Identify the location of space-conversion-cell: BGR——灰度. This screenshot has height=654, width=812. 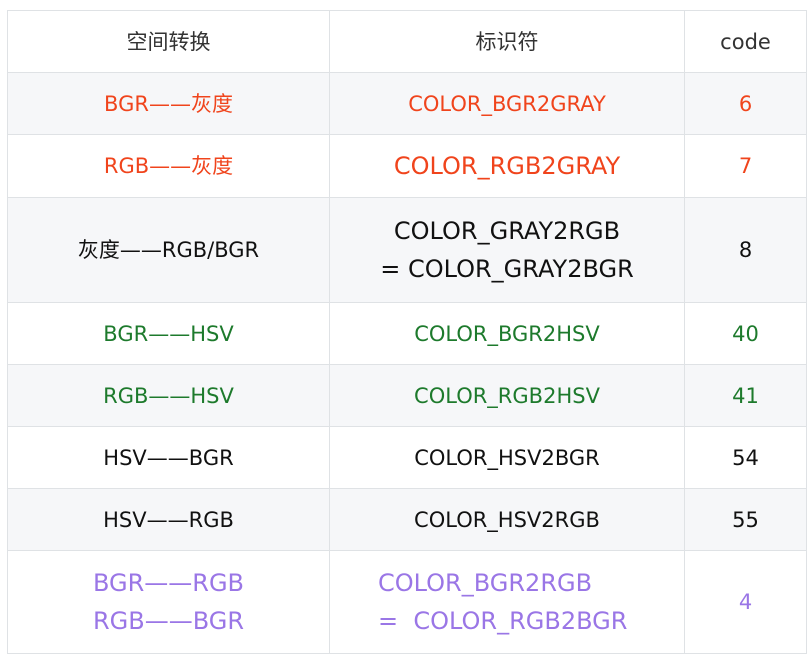
(168, 103).